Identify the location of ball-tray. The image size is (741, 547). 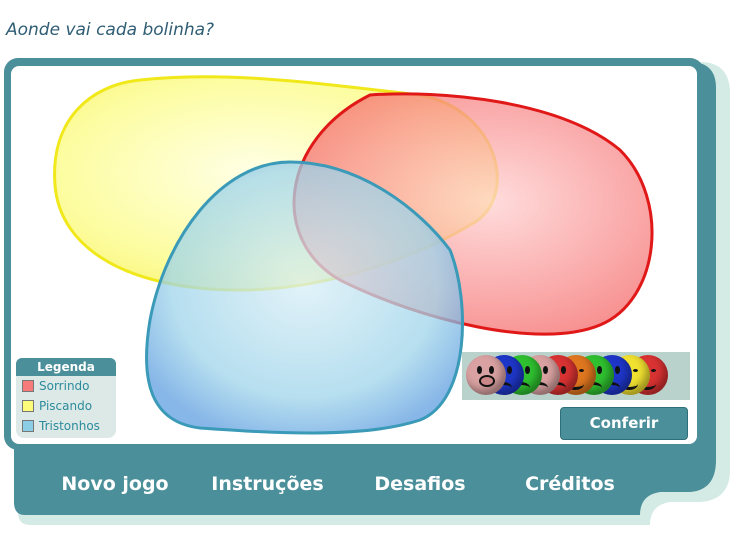
(576, 376).